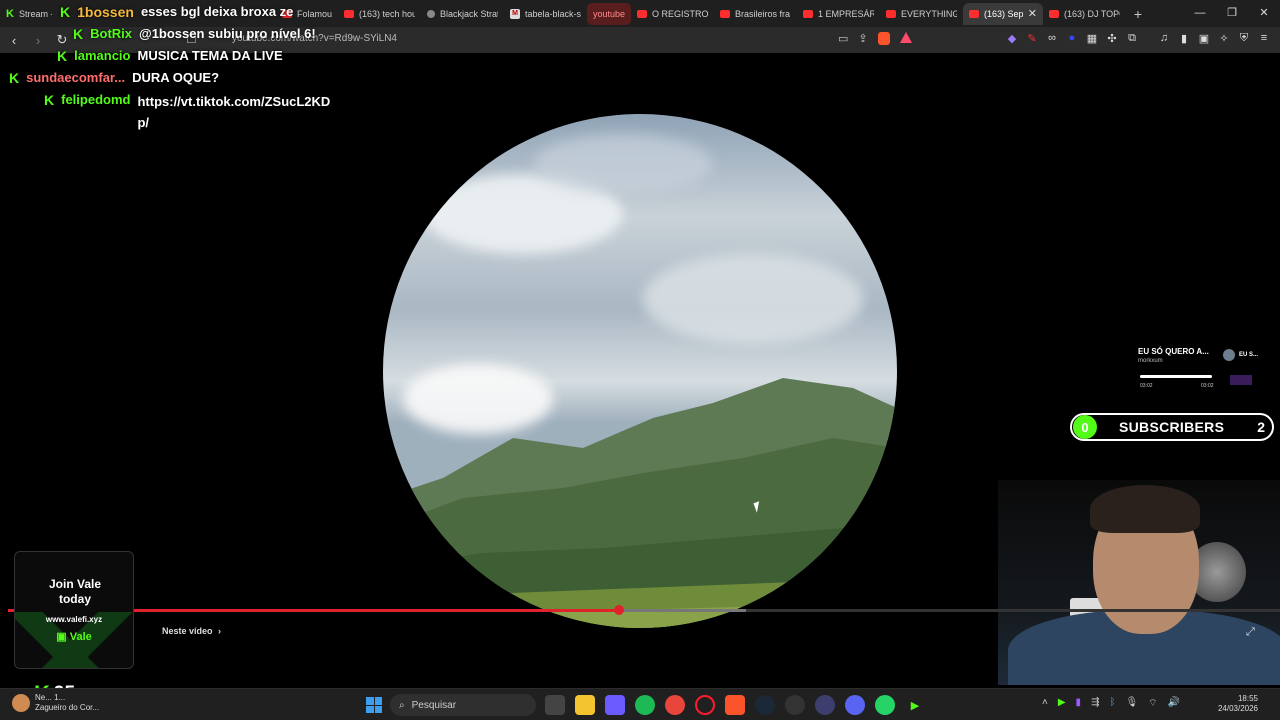  Describe the element at coordinates (1247, 698) in the screenshot. I see `clock-time: 18:55` at that location.